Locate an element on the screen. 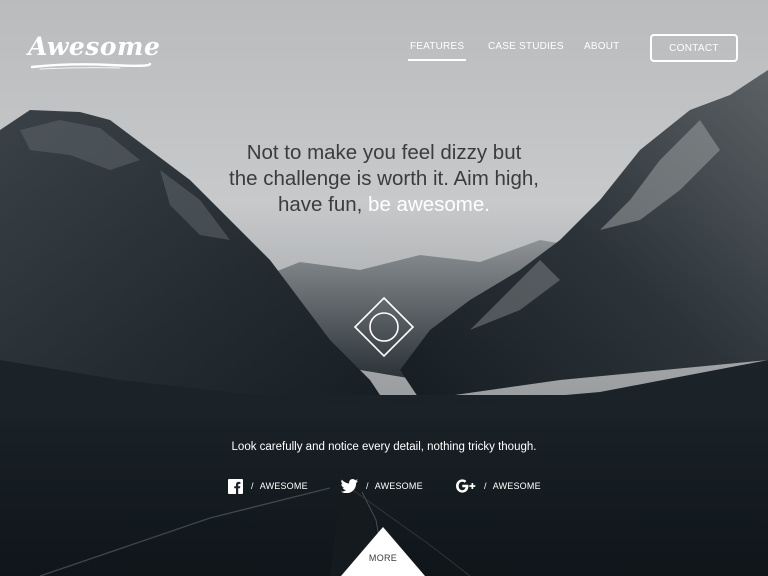 The width and height of the screenshot is (768, 576). social-link-google-plus: / AWESOME is located at coordinates (498, 486).